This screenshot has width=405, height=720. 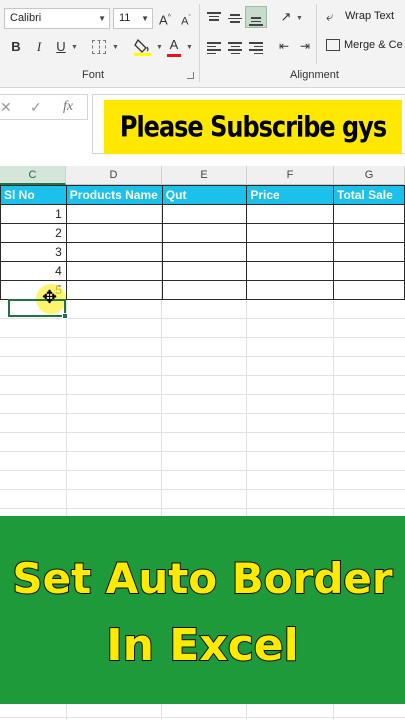 I want to click on top-align-button, so click(x=214, y=16).